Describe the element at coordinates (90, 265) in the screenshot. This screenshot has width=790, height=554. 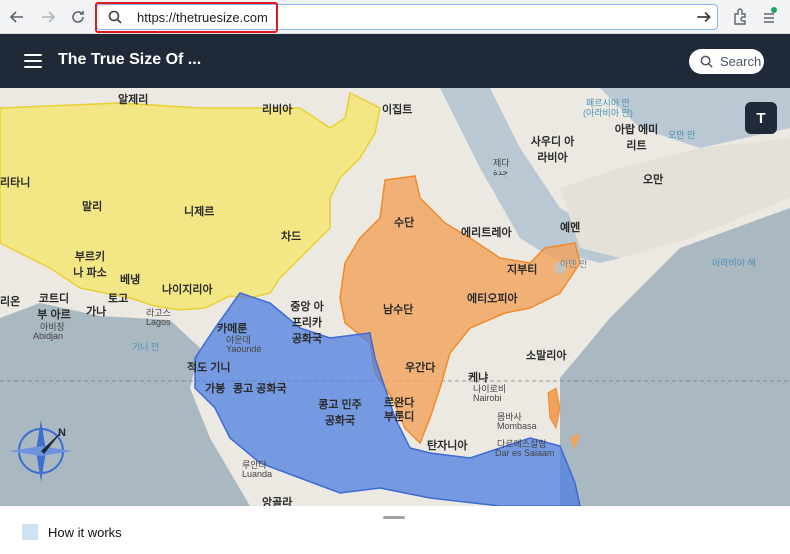
I see `map-label: 부르키나 파소` at that location.